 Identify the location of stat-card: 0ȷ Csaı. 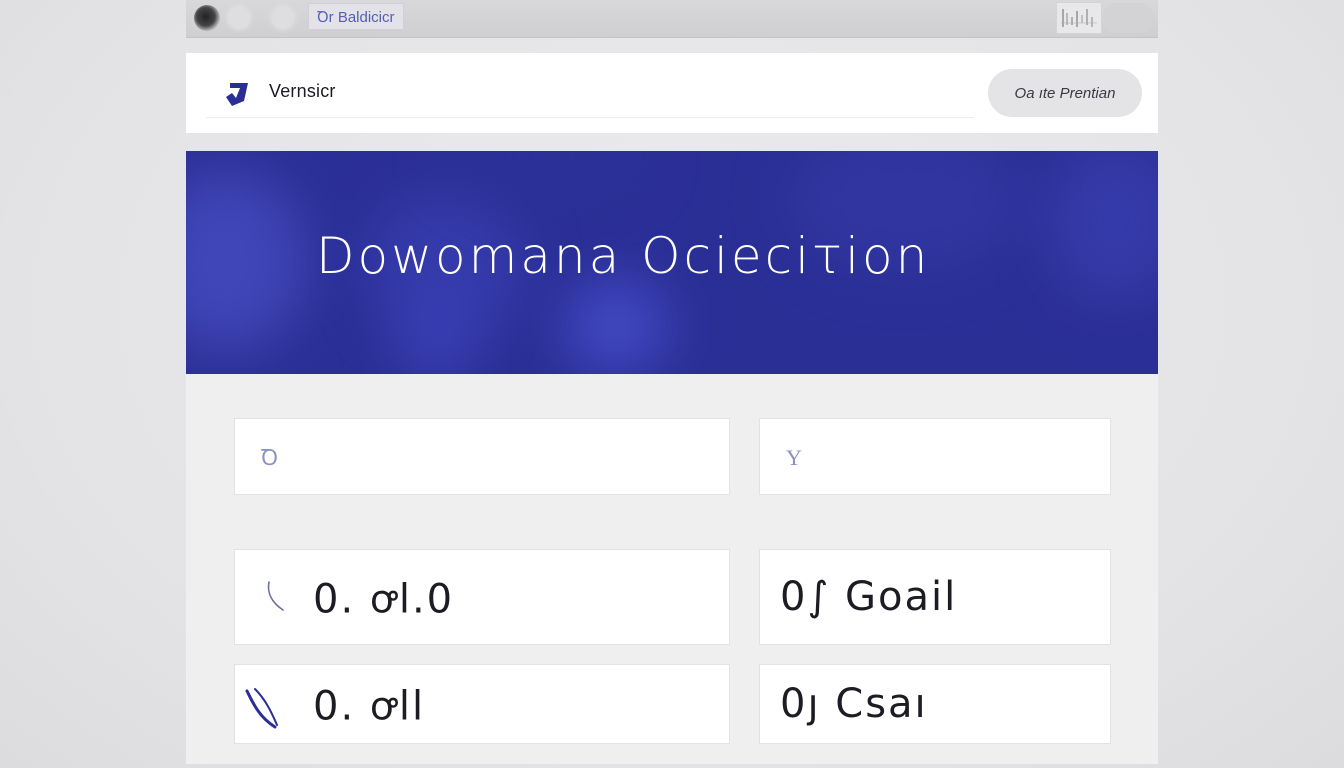
(935, 704).